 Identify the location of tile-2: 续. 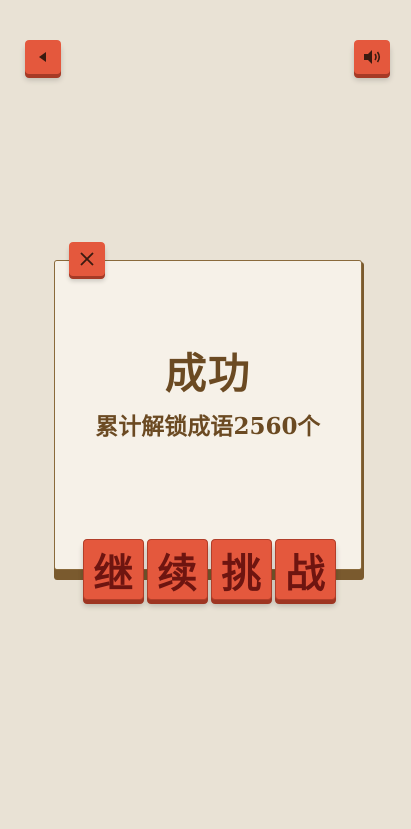
(177, 569).